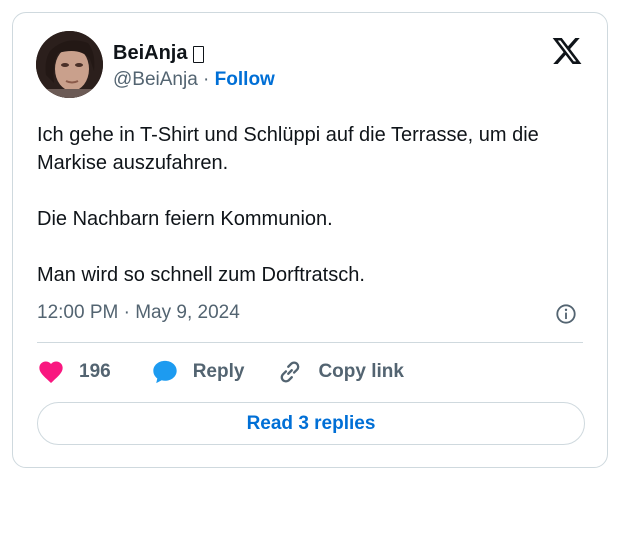 The height and width of the screenshot is (538, 620). I want to click on divider, so click(310, 342).